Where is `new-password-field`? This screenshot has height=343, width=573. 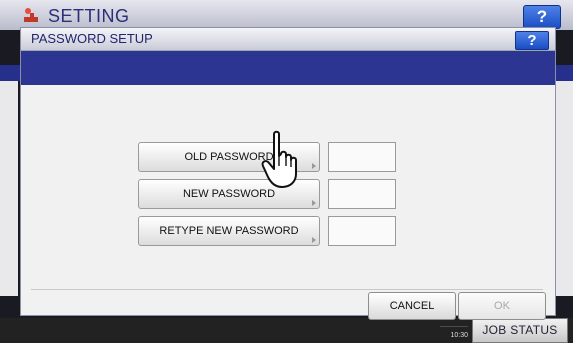
new-password-field is located at coordinates (362, 194).